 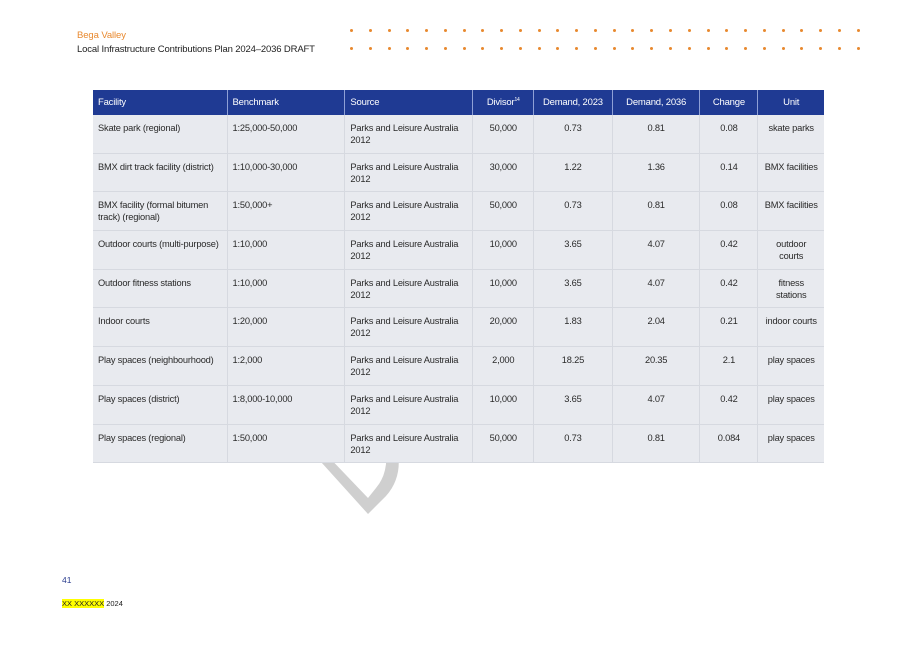 What do you see at coordinates (160, 289) in the screenshot?
I see `facility-cell: Outdoor fitness stations` at bounding box center [160, 289].